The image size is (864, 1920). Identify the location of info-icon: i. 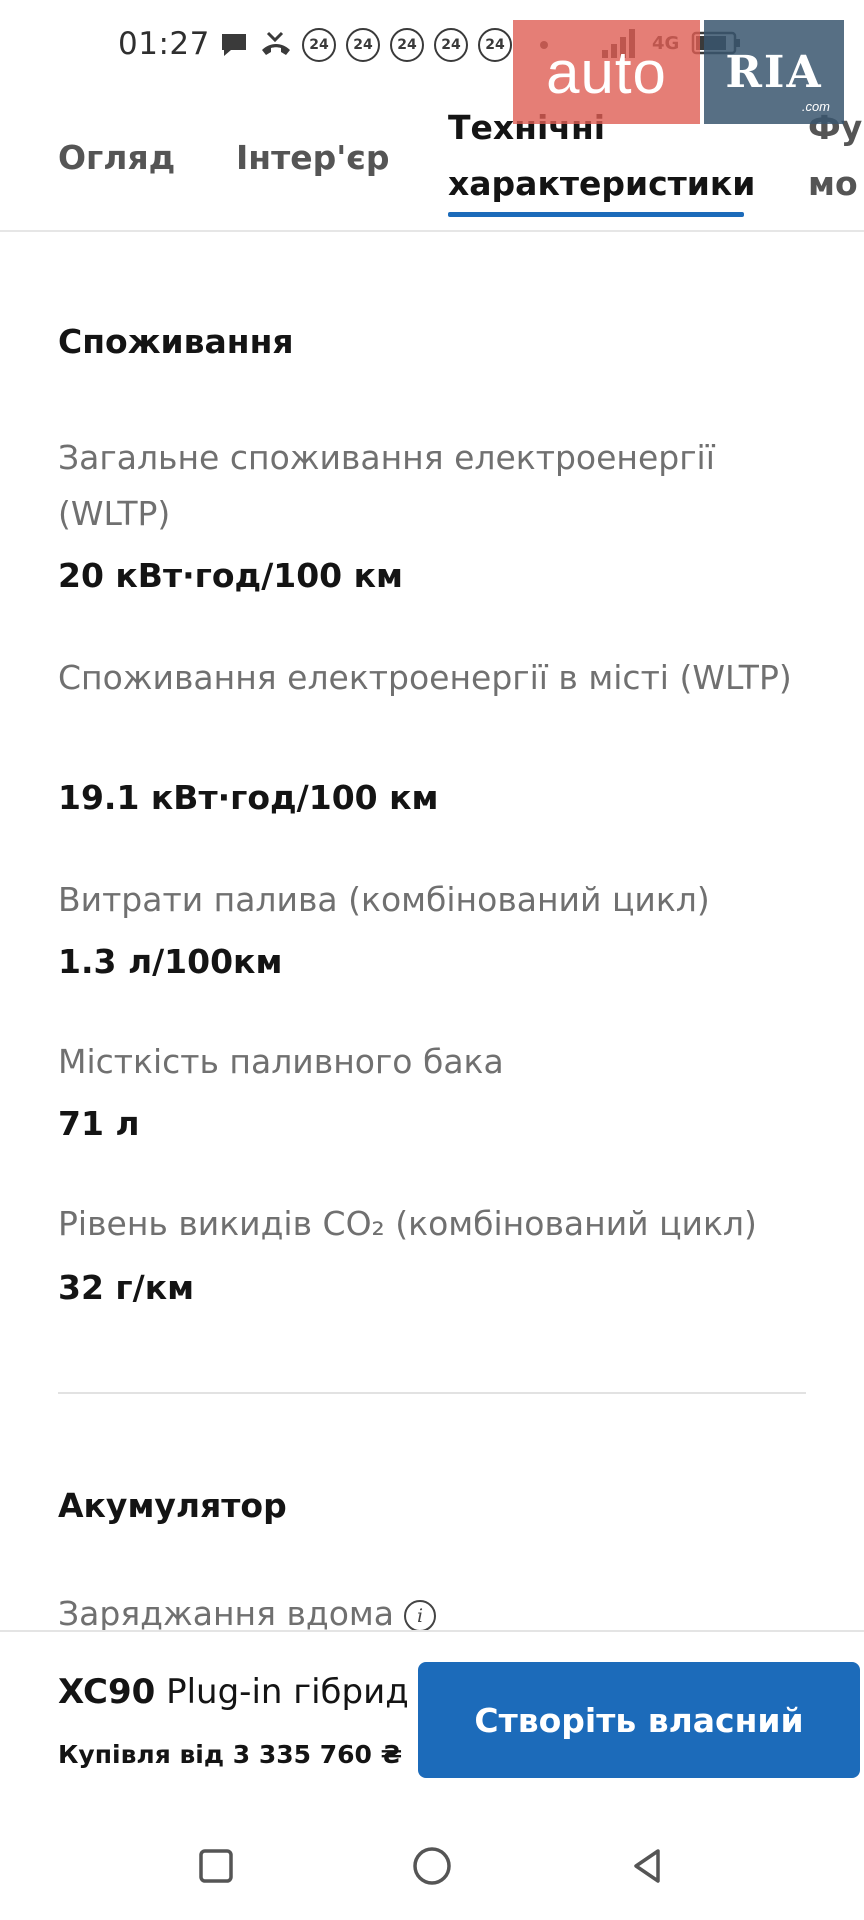
(420, 1614).